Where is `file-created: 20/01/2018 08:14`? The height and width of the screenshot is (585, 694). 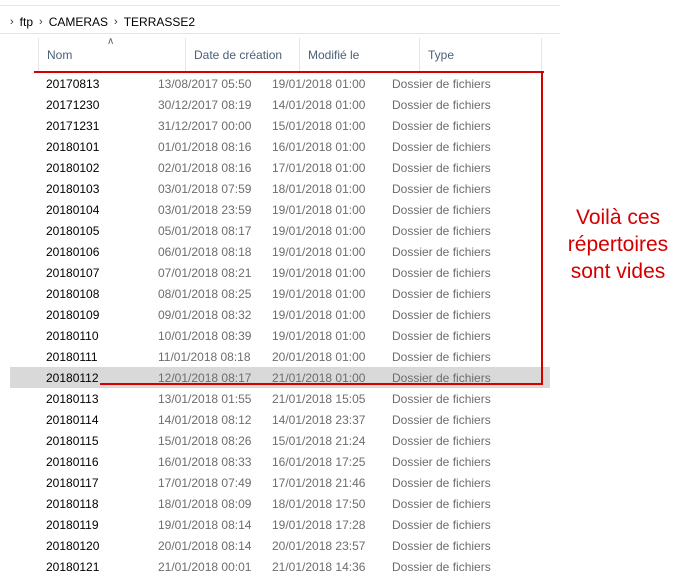 file-created: 20/01/2018 08:14 is located at coordinates (205, 545).